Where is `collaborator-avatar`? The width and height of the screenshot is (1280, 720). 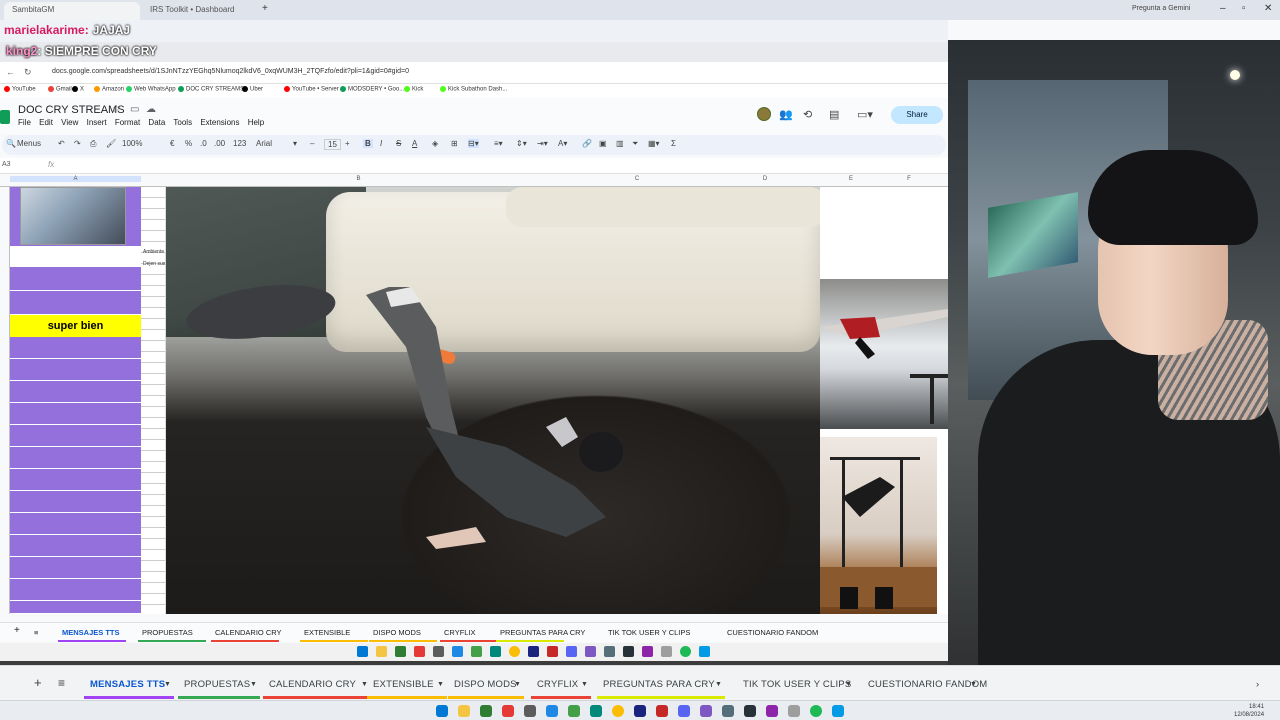 collaborator-avatar is located at coordinates (764, 114).